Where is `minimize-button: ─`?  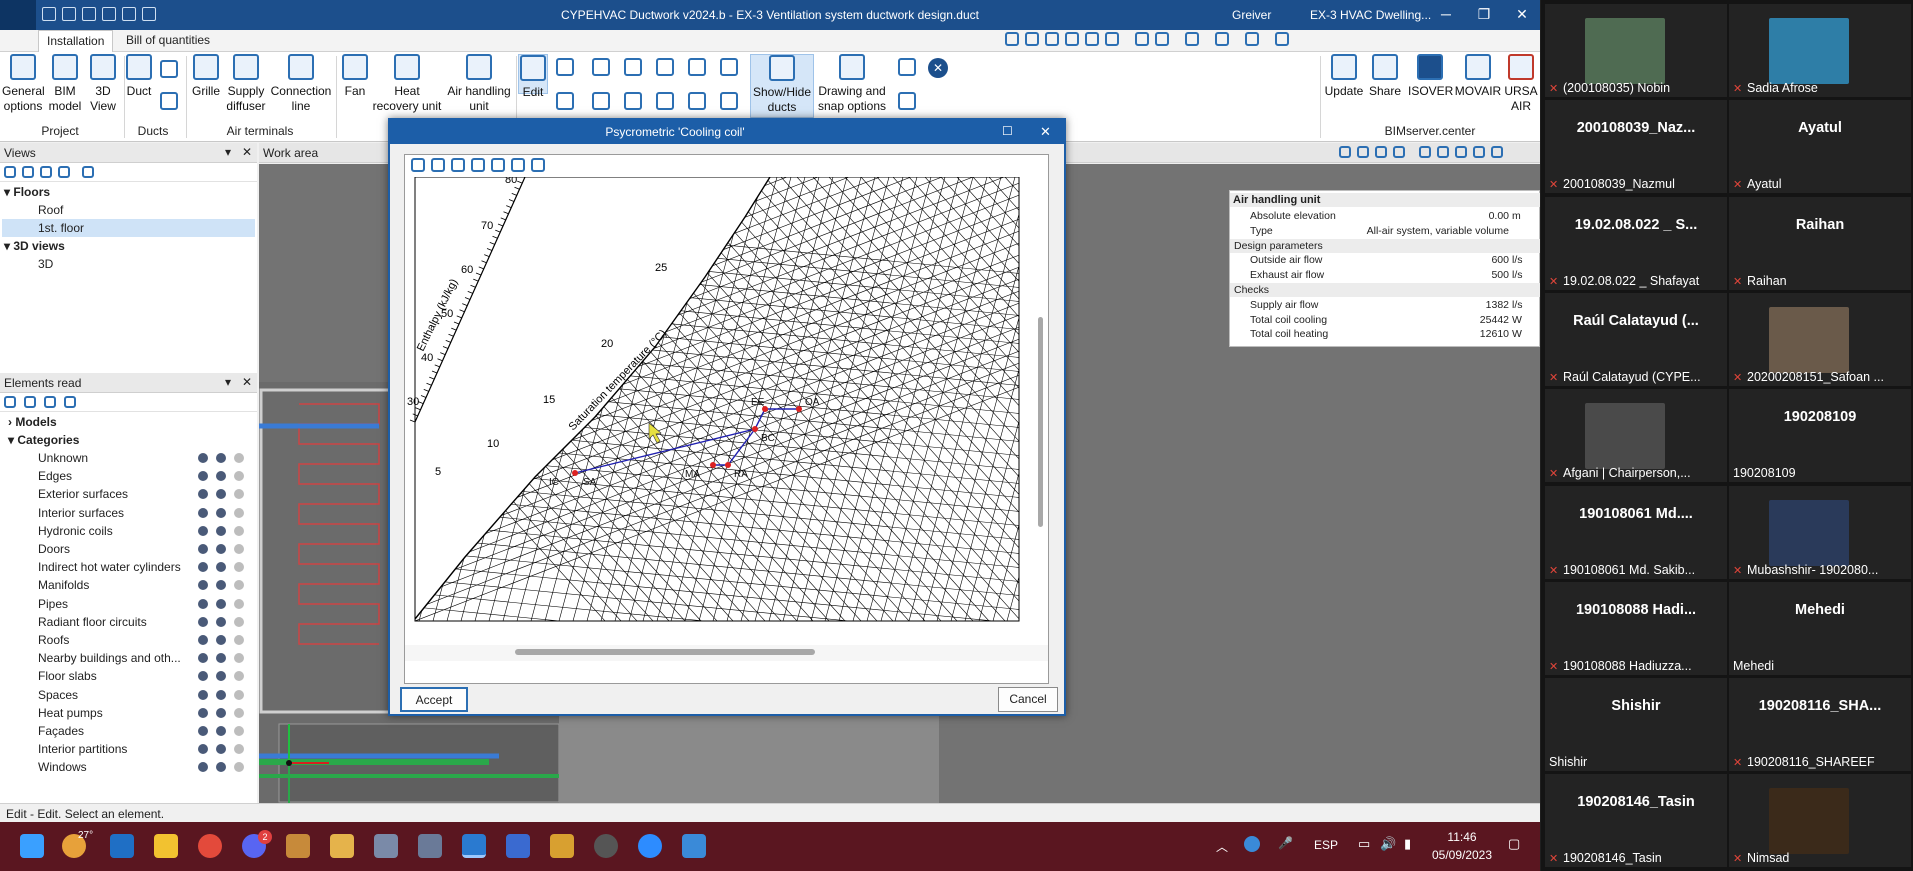
minimize-button: ─ is located at coordinates (1446, 14).